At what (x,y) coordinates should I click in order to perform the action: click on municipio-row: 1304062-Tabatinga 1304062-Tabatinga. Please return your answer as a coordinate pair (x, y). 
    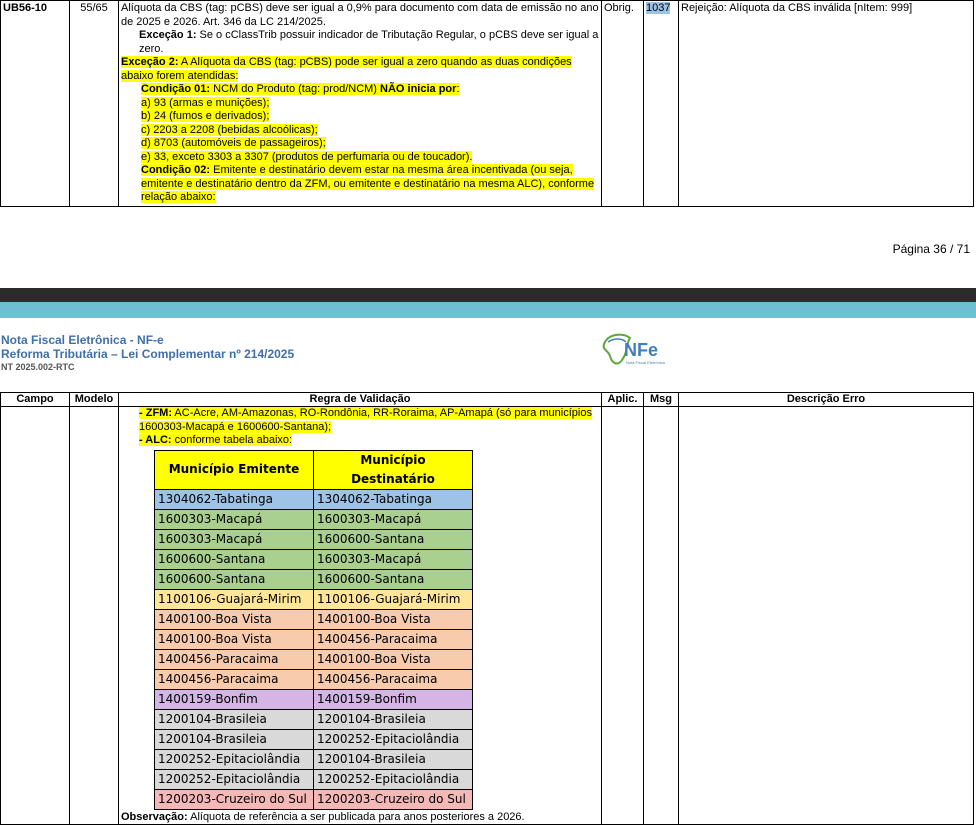
    Looking at the image, I should click on (313, 499).